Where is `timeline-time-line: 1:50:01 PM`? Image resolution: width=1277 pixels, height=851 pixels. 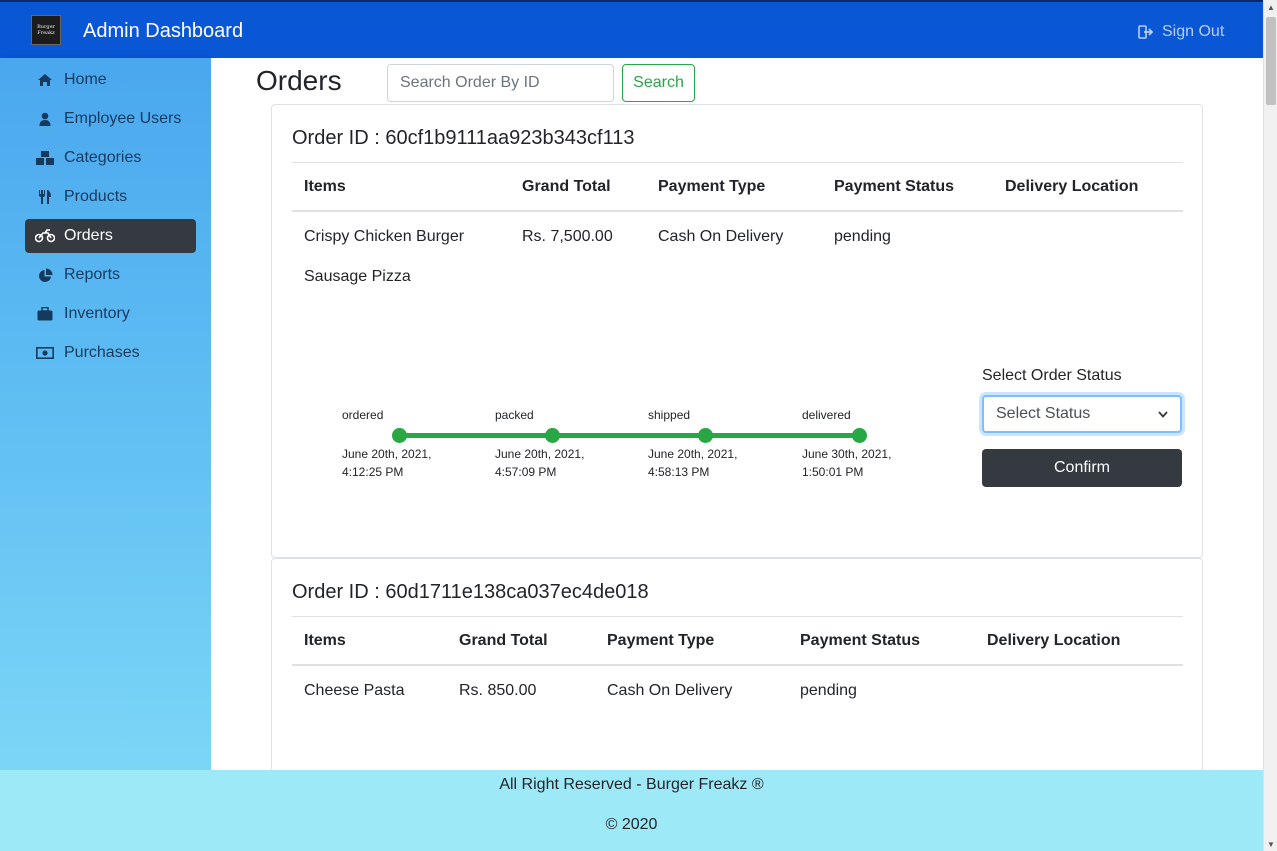
timeline-time-line: 1:50:01 PM is located at coordinates (833, 472).